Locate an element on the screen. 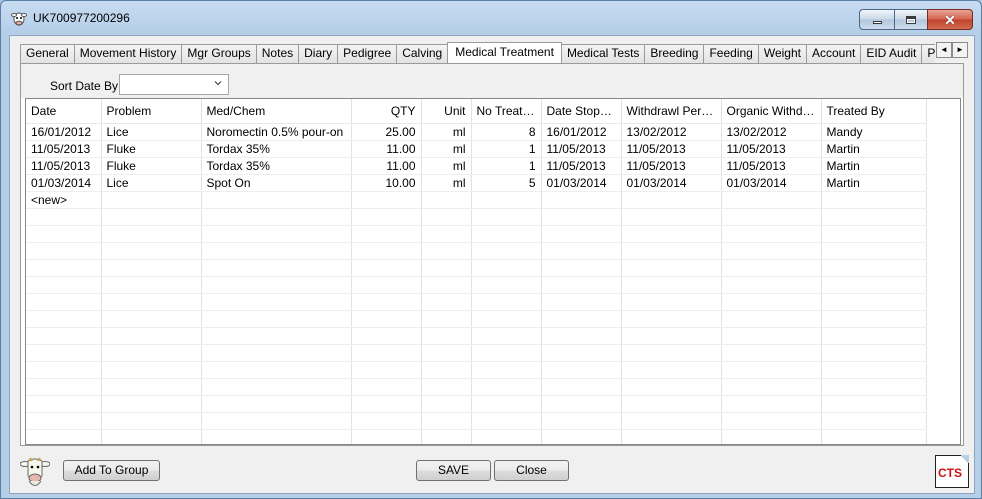 This screenshot has width=982, height=499. tab-movement-history: Movement History is located at coordinates (128, 53).